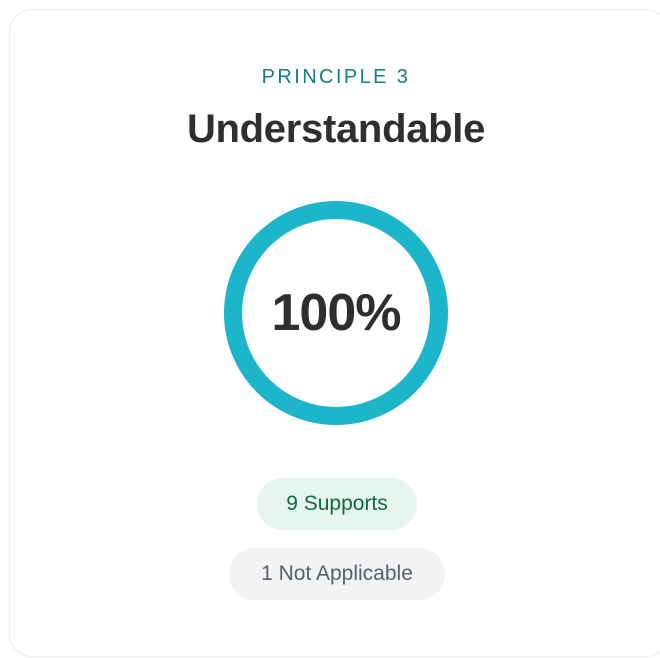 This screenshot has height=658, width=660. I want to click on not-applicable-badge-label: 1 Not Applicable, so click(337, 573).